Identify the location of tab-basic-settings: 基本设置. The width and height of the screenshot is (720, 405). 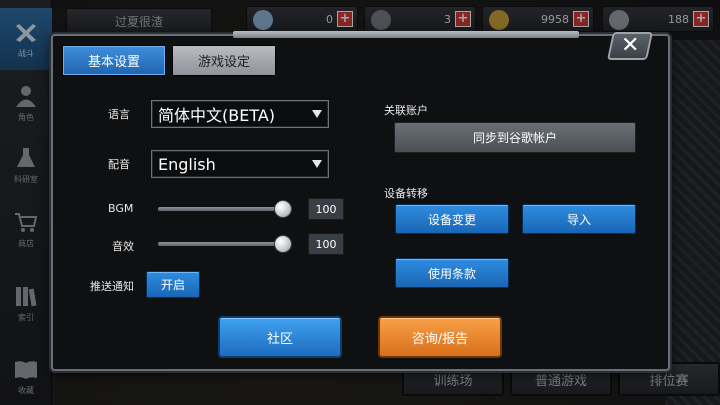
(114, 60).